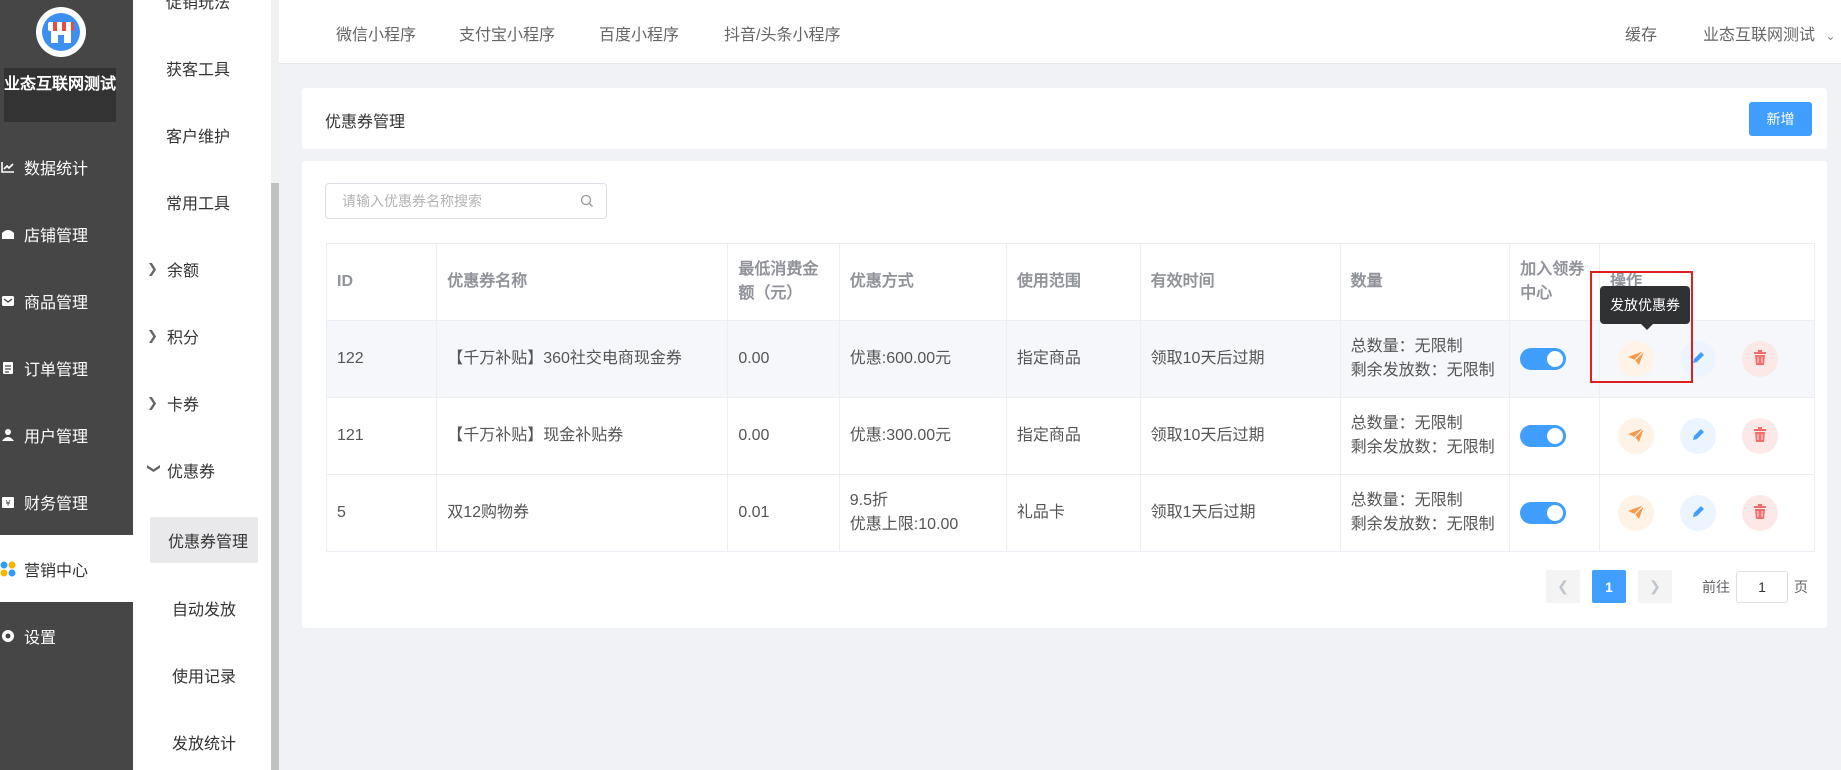 The width and height of the screenshot is (1841, 770). Describe the element at coordinates (204, 540) in the screenshot. I see `submenu-item-coupon-manage: 优惠券管理` at that location.